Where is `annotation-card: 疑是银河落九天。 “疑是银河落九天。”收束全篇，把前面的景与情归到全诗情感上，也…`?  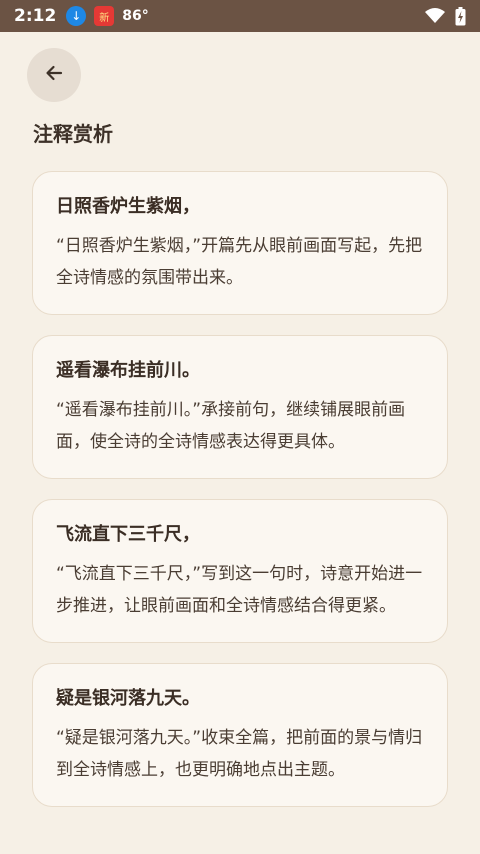 annotation-card: 疑是银河落九天。 “疑是银河落九天。”收束全篇，把前面的景与情归到全诗情感上，也… is located at coordinates (240, 735).